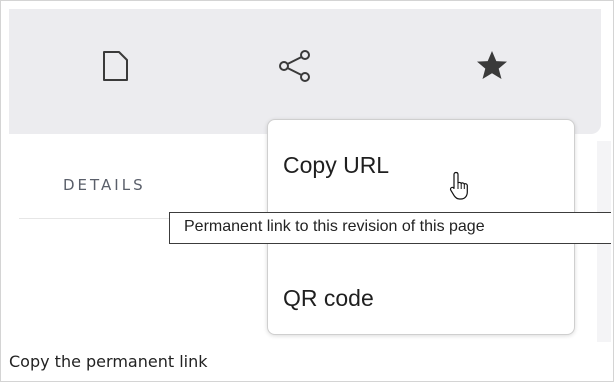  What do you see at coordinates (116, 66) in the screenshot?
I see `file-icon` at bounding box center [116, 66].